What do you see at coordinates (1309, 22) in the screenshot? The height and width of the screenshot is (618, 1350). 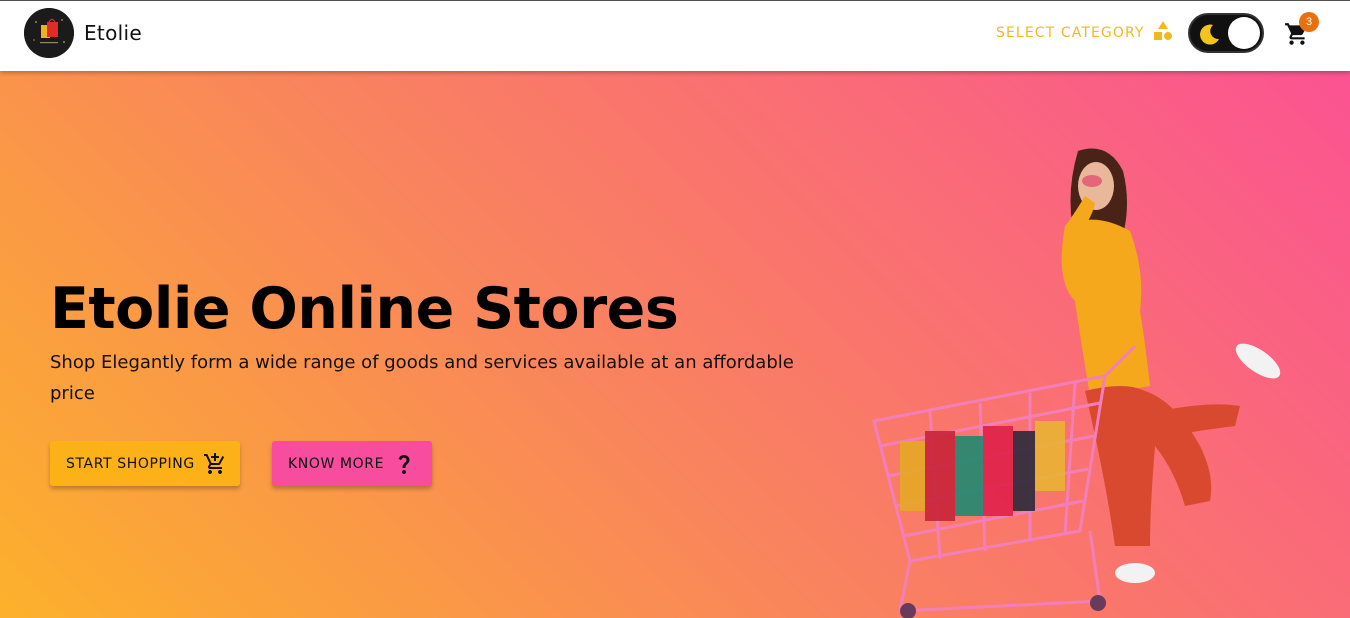 I see `cart-count-badge: 3` at bounding box center [1309, 22].